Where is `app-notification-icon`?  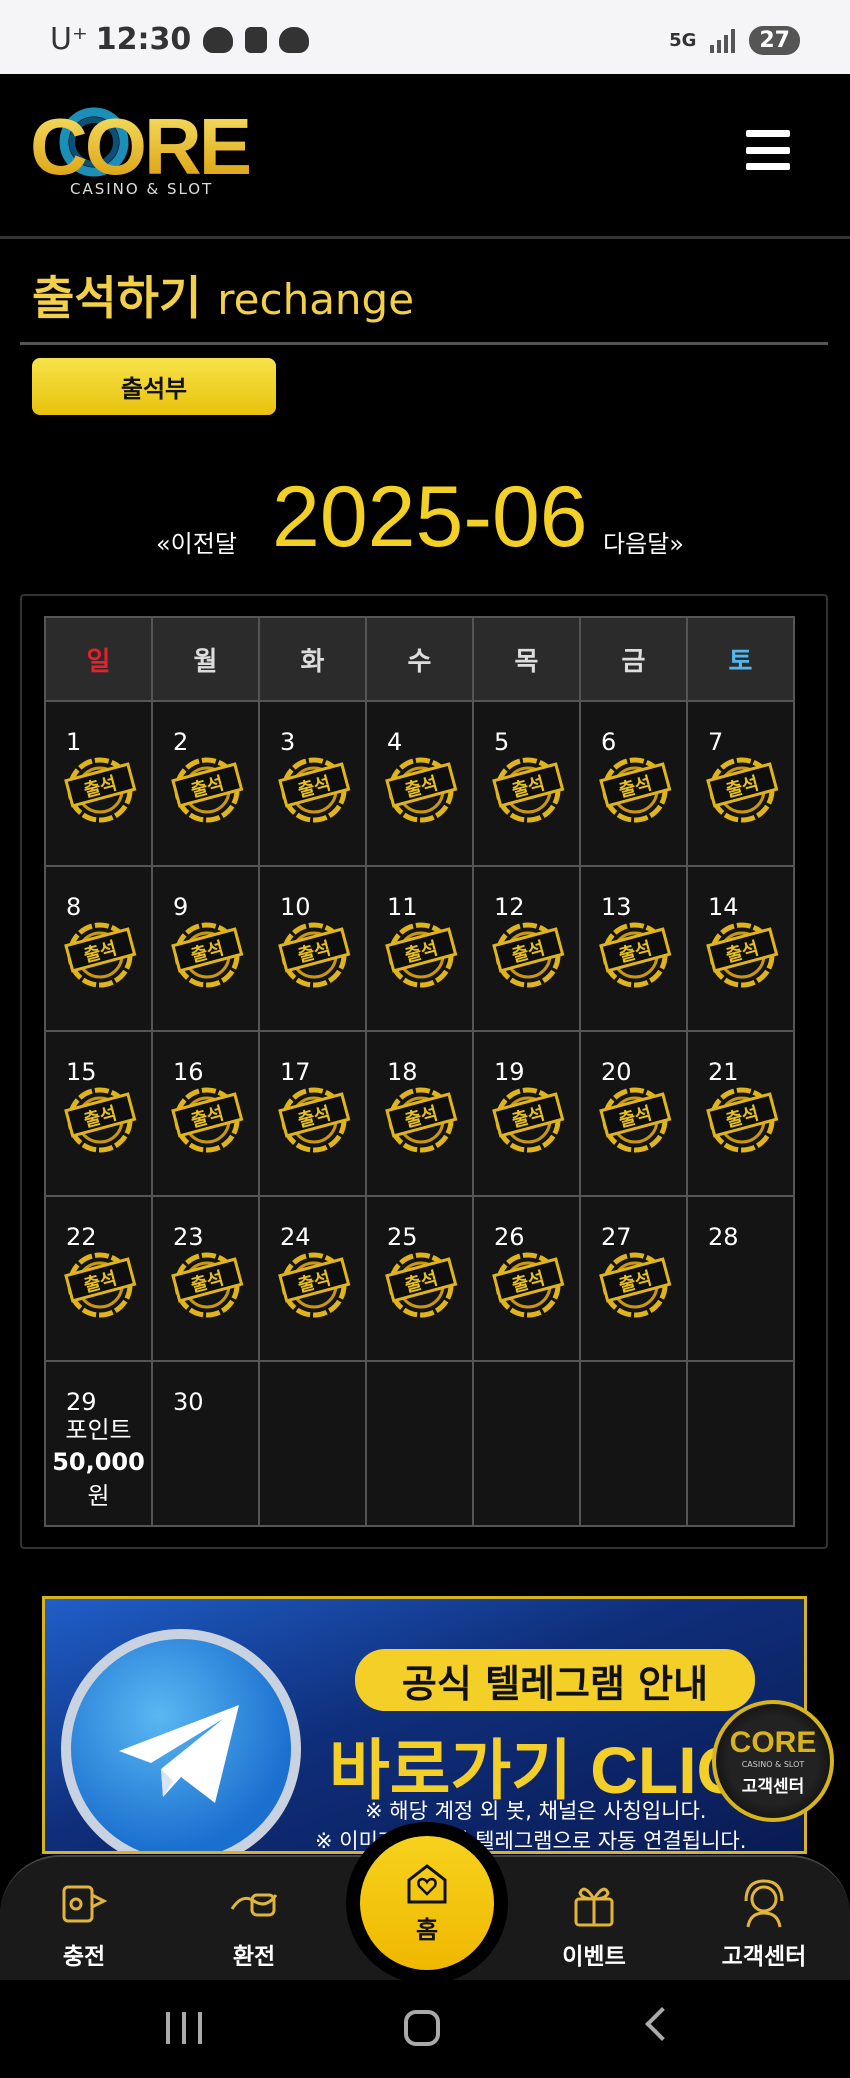 app-notification-icon is located at coordinates (256, 39).